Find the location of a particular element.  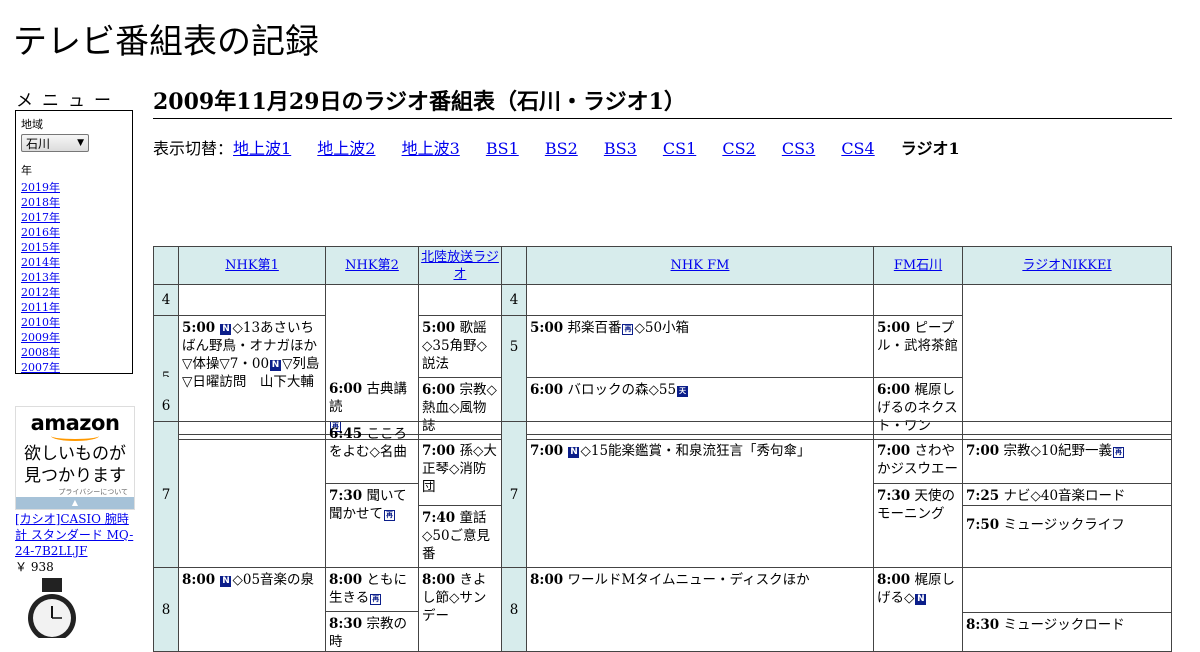

year-link: 2019年 is located at coordinates (40, 187).